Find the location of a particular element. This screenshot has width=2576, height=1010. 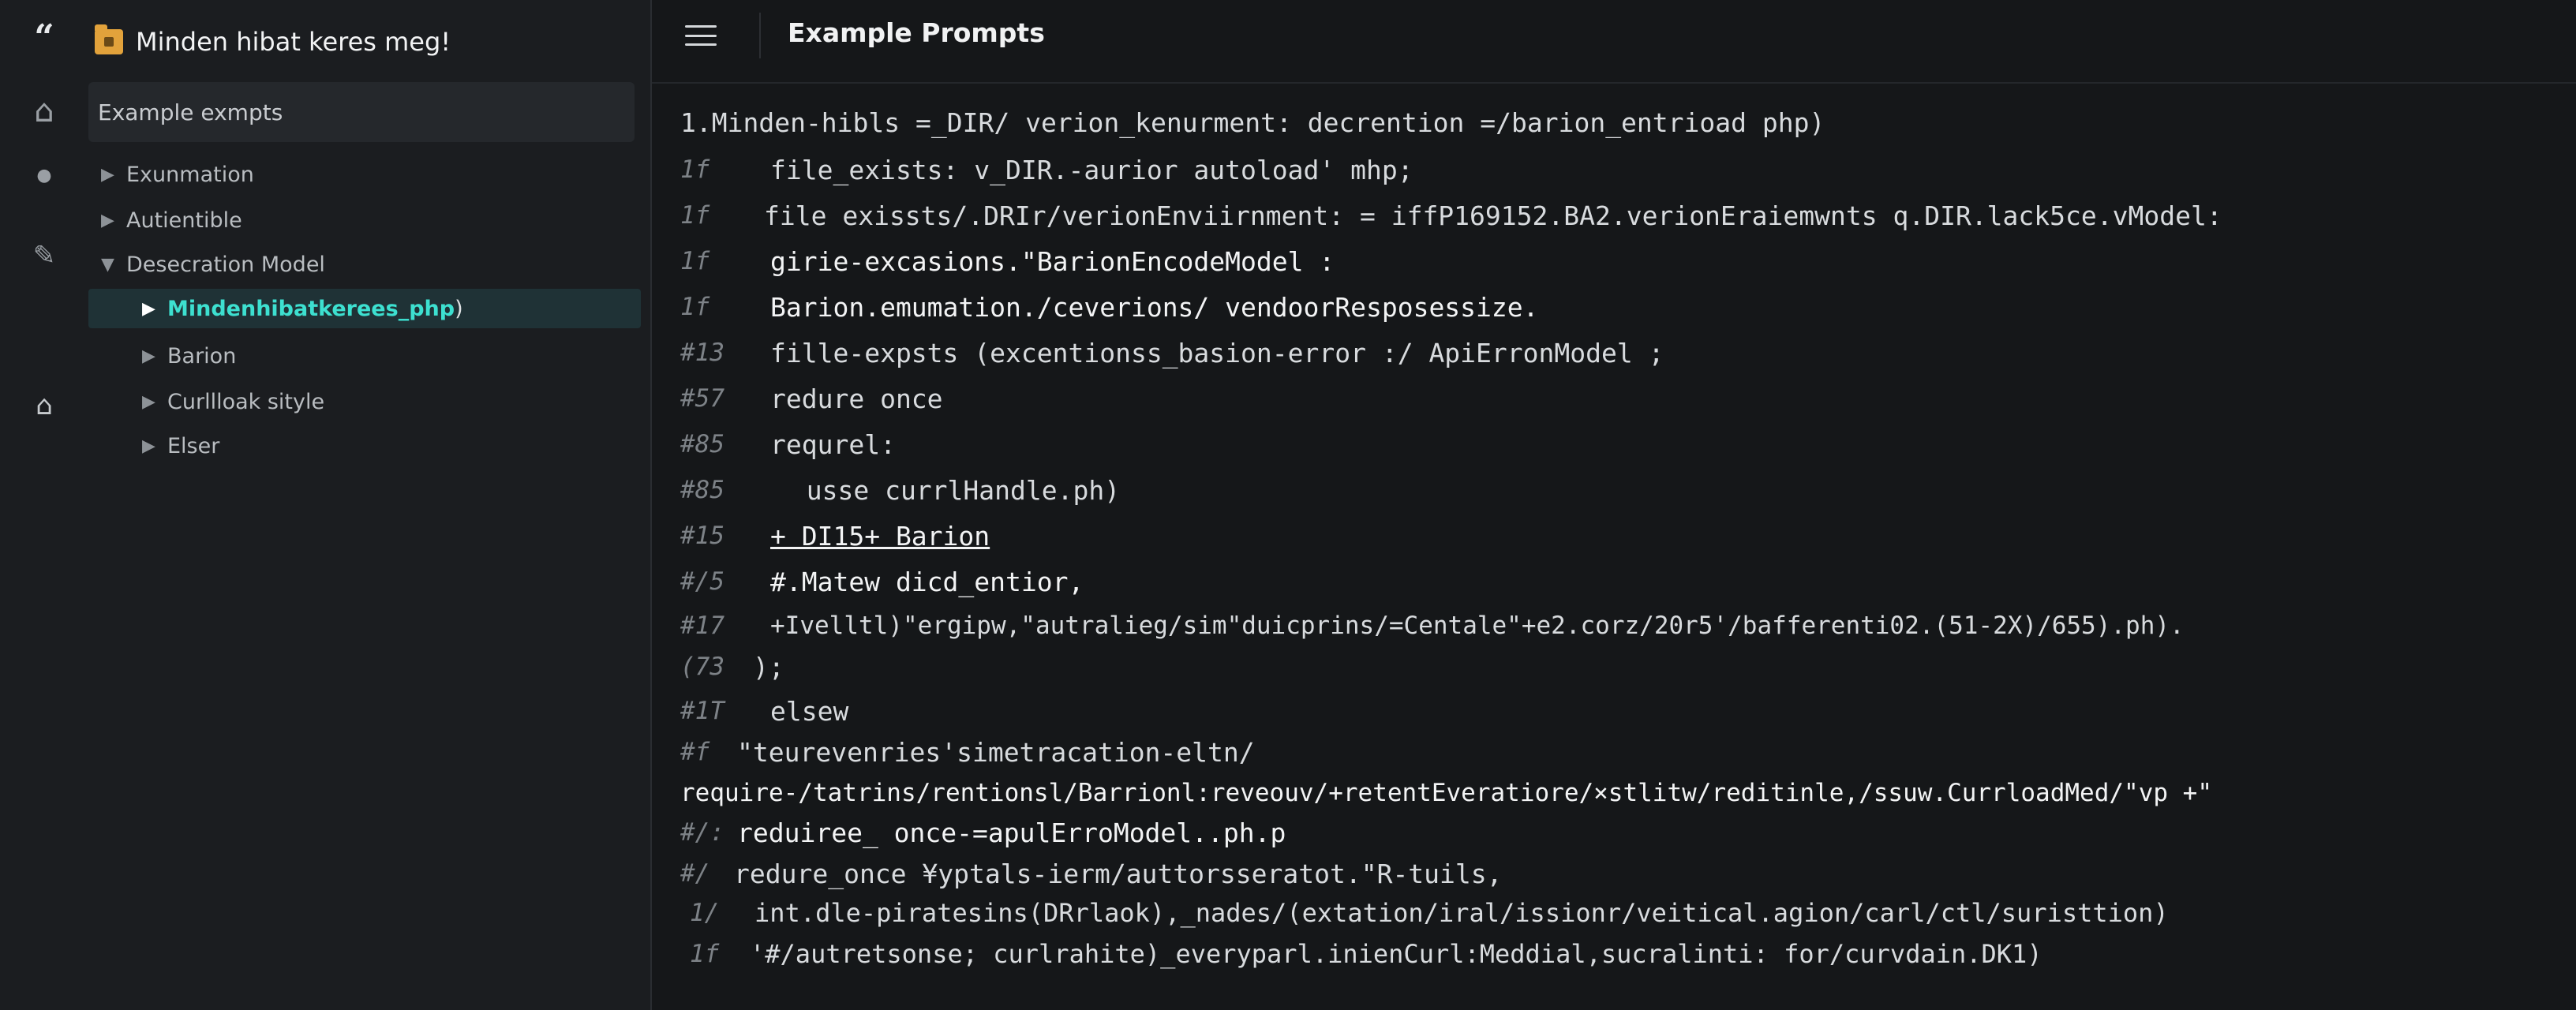

line-number: #57 is located at coordinates (702, 398).